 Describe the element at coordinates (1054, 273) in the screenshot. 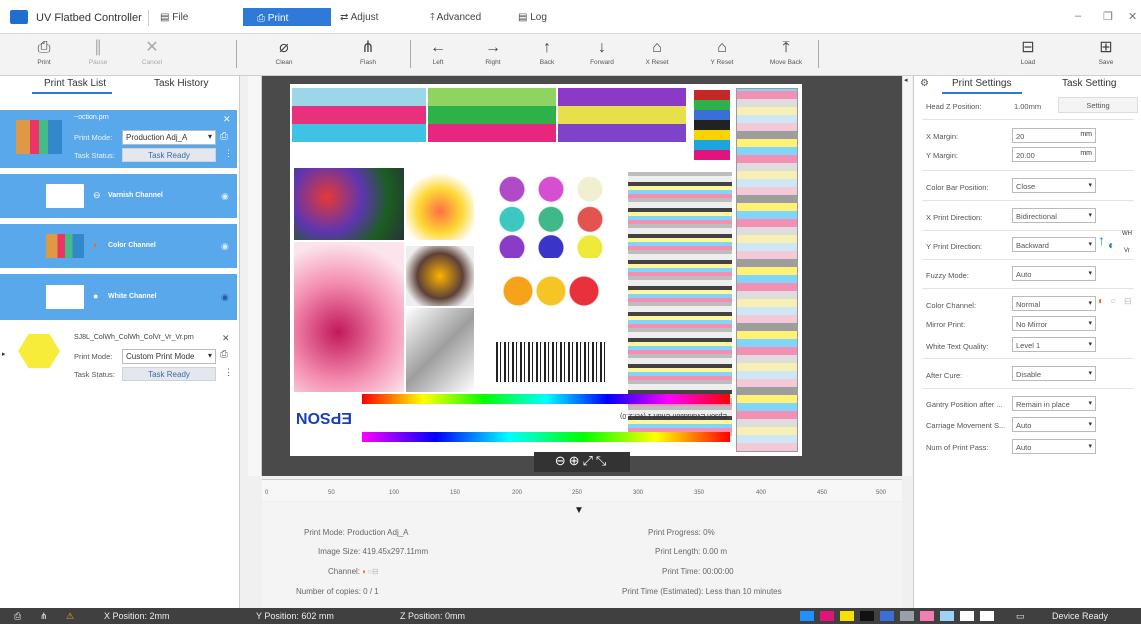

I see `fuzzy-mode-select: Auto ▾` at that location.